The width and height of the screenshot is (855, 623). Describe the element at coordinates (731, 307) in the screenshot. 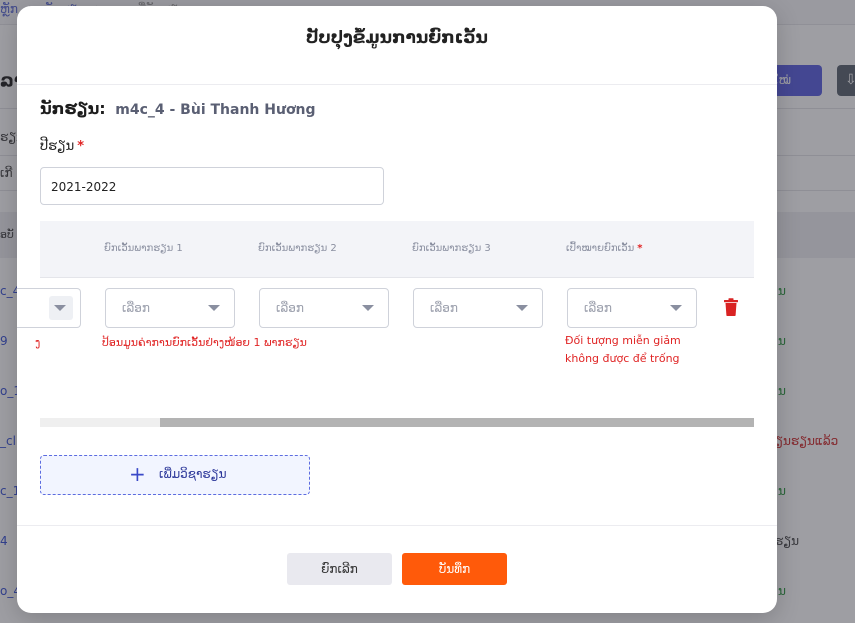

I see `trash-icon` at that location.